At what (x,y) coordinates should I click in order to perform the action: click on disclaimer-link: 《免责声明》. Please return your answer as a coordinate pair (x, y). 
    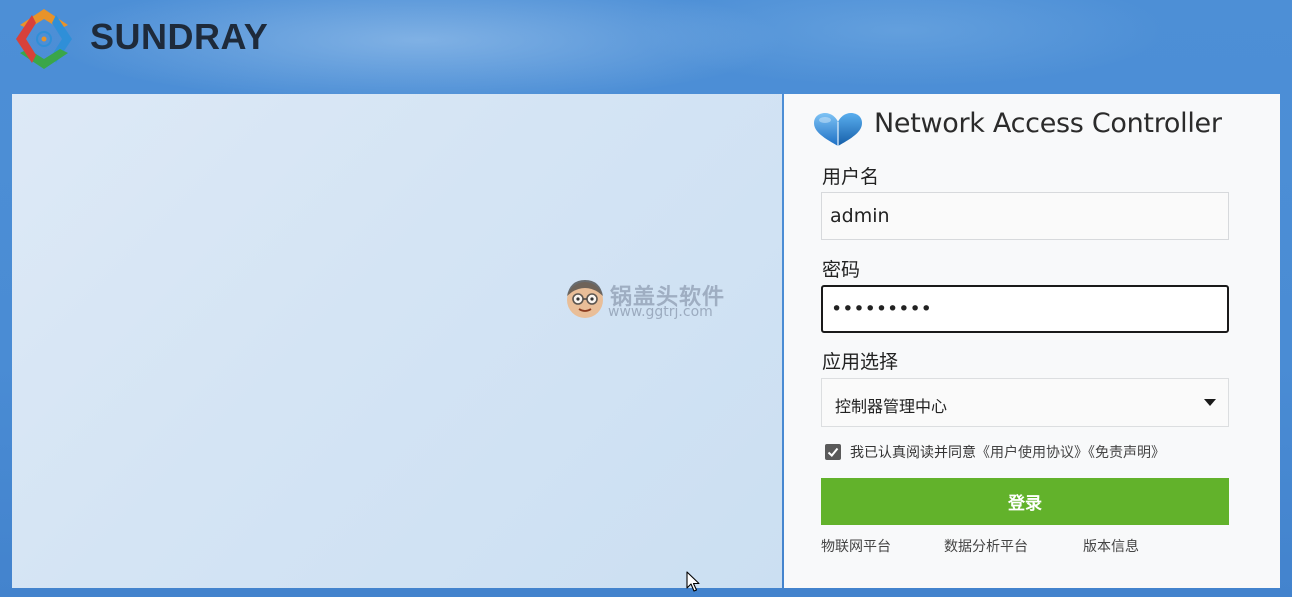
    Looking at the image, I should click on (1126, 453).